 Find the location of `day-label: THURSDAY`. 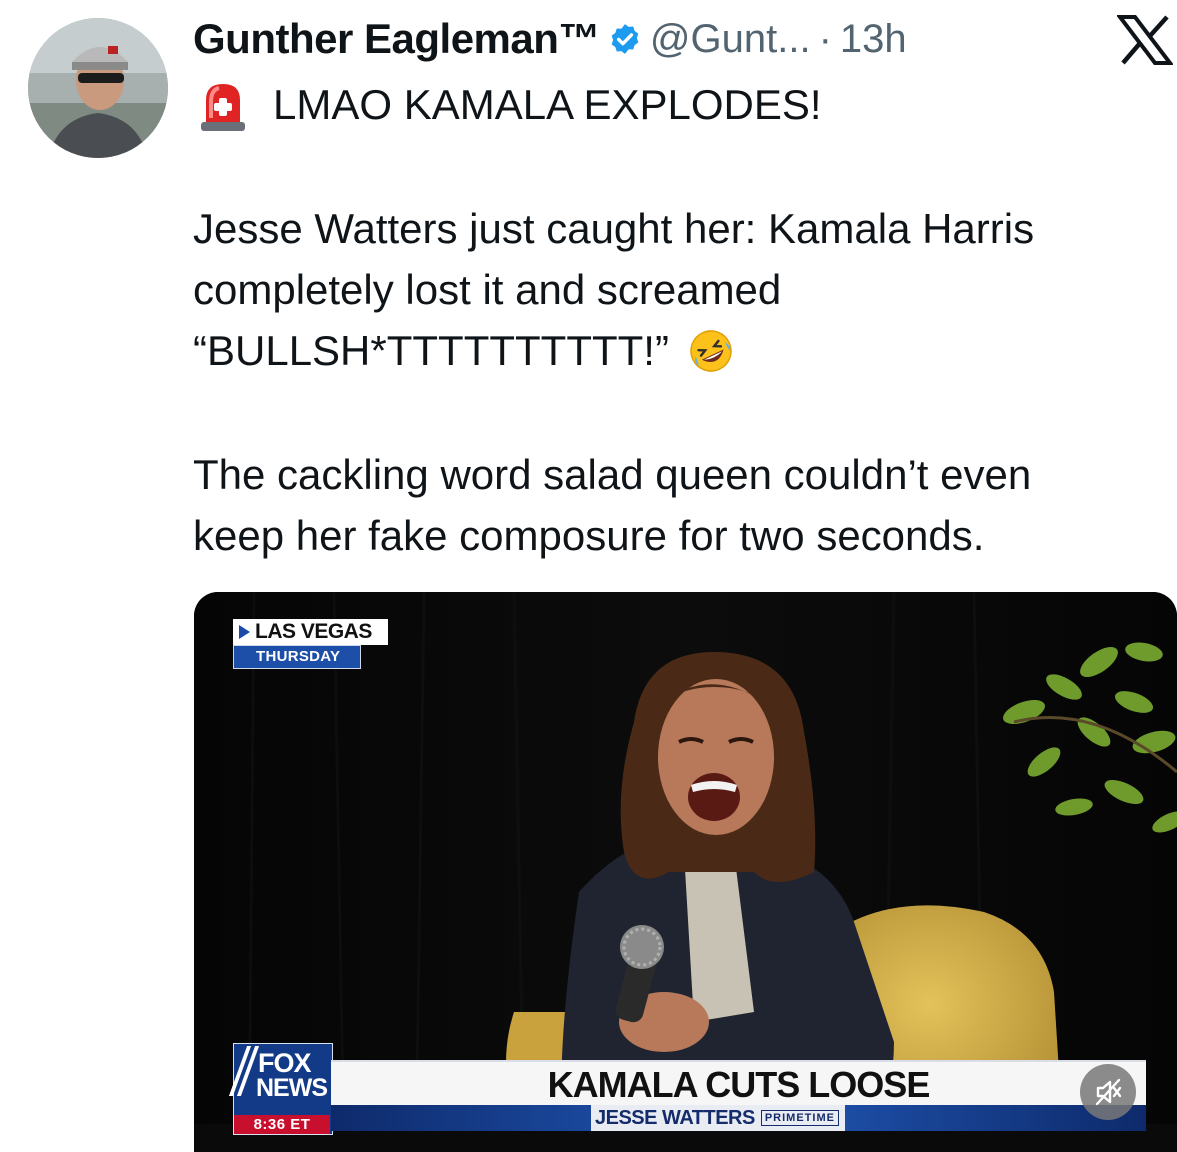

day-label: THURSDAY is located at coordinates (297, 657).